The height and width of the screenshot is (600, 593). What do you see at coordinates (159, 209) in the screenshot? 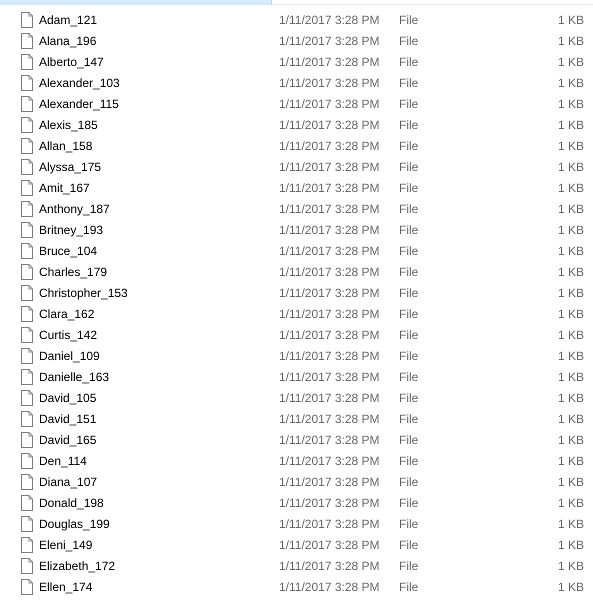
I see `file-name: Anthony_187` at bounding box center [159, 209].